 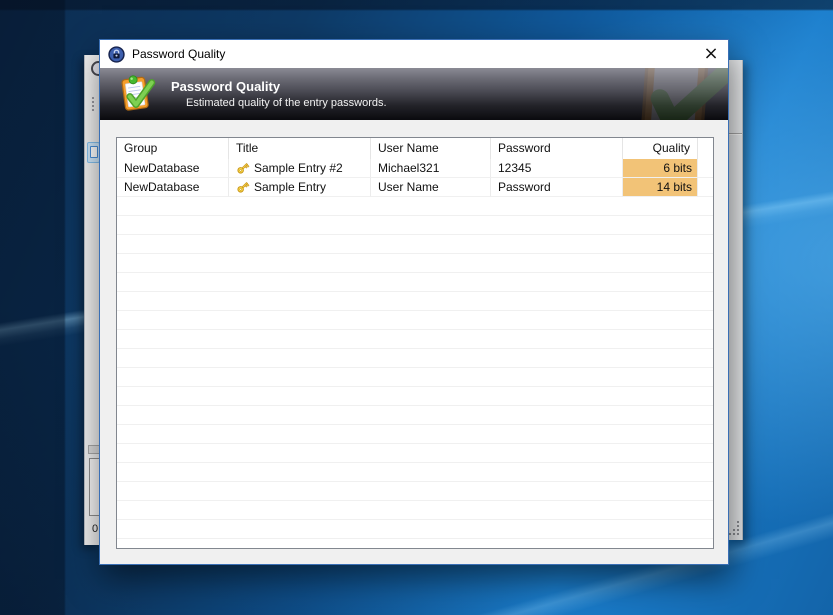 I want to click on table-header: Group Title User Name Password Quality, so click(x=415, y=148).